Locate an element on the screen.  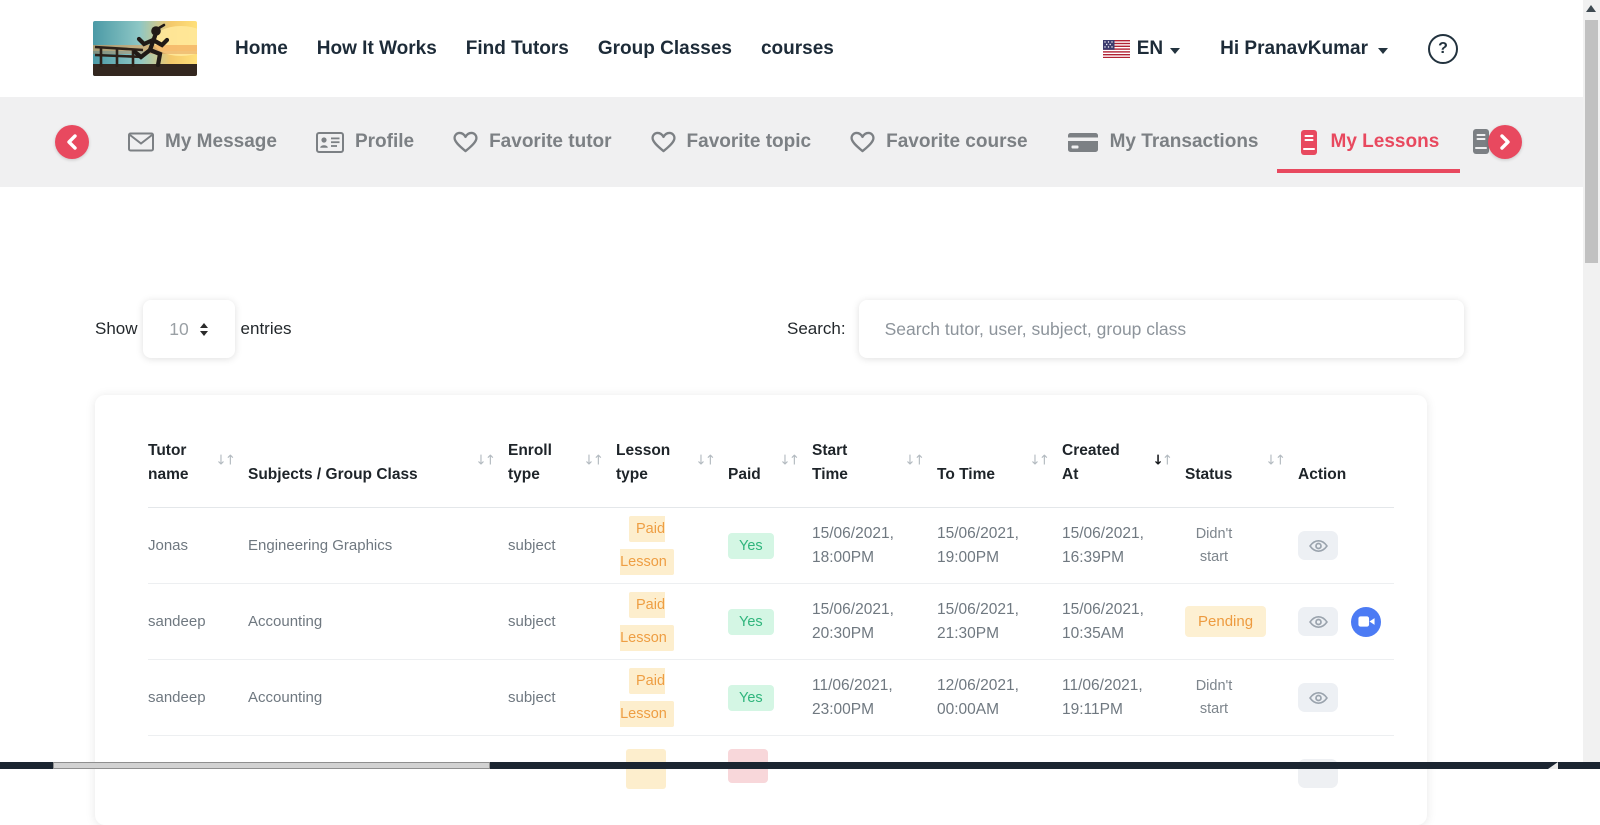
tabs-scroll-left-button is located at coordinates (72, 142).